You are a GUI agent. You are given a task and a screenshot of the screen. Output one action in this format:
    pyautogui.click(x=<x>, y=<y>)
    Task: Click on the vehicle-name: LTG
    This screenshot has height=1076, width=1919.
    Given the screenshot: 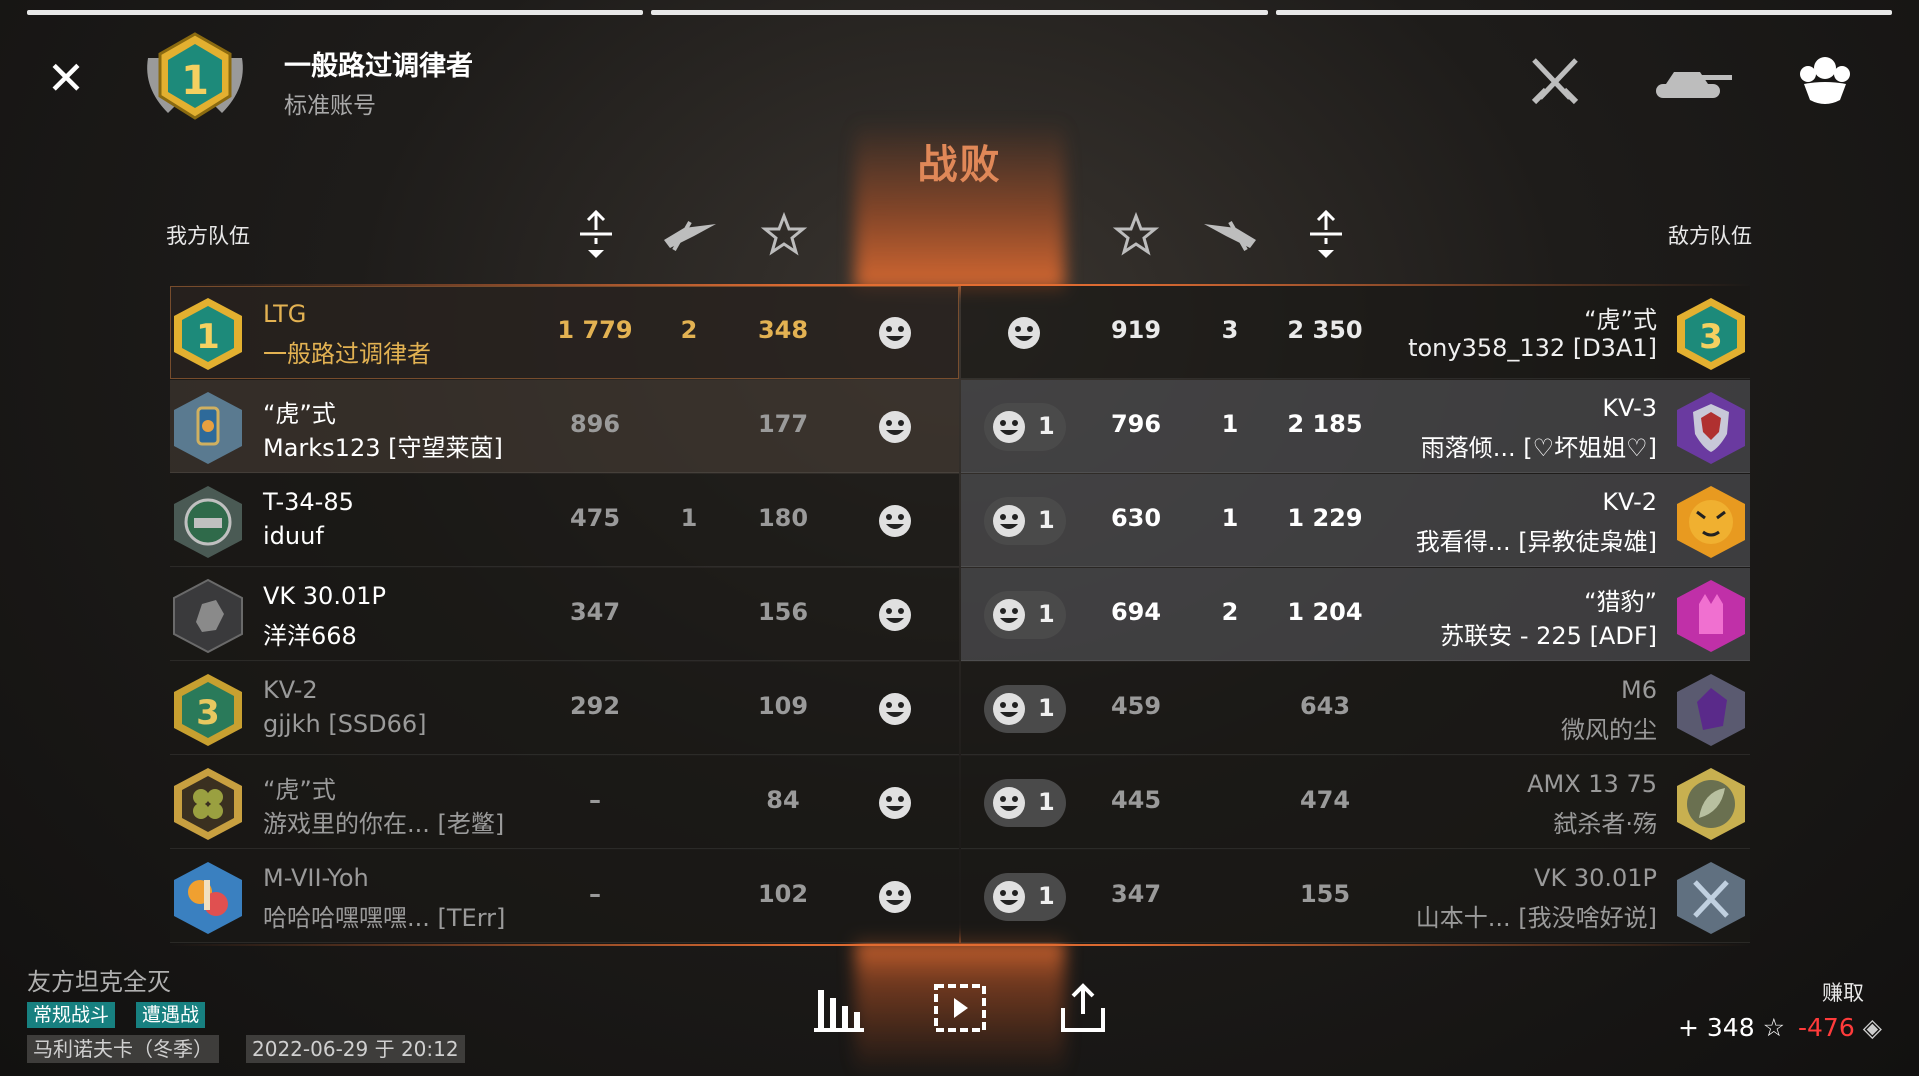 What is the action you would take?
    pyautogui.click(x=285, y=314)
    